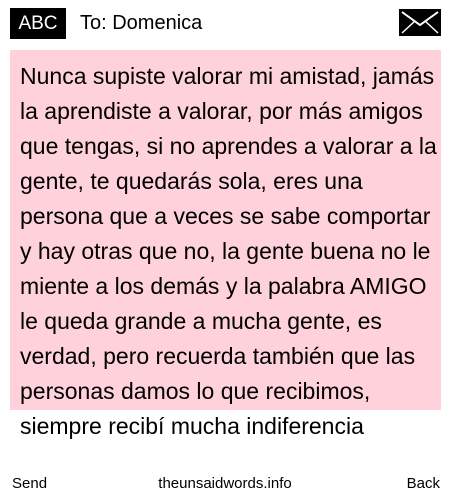 Image resolution: width=450 pixels, height=500 pixels. What do you see at coordinates (423, 483) in the screenshot?
I see `back-softkey: Back` at bounding box center [423, 483].